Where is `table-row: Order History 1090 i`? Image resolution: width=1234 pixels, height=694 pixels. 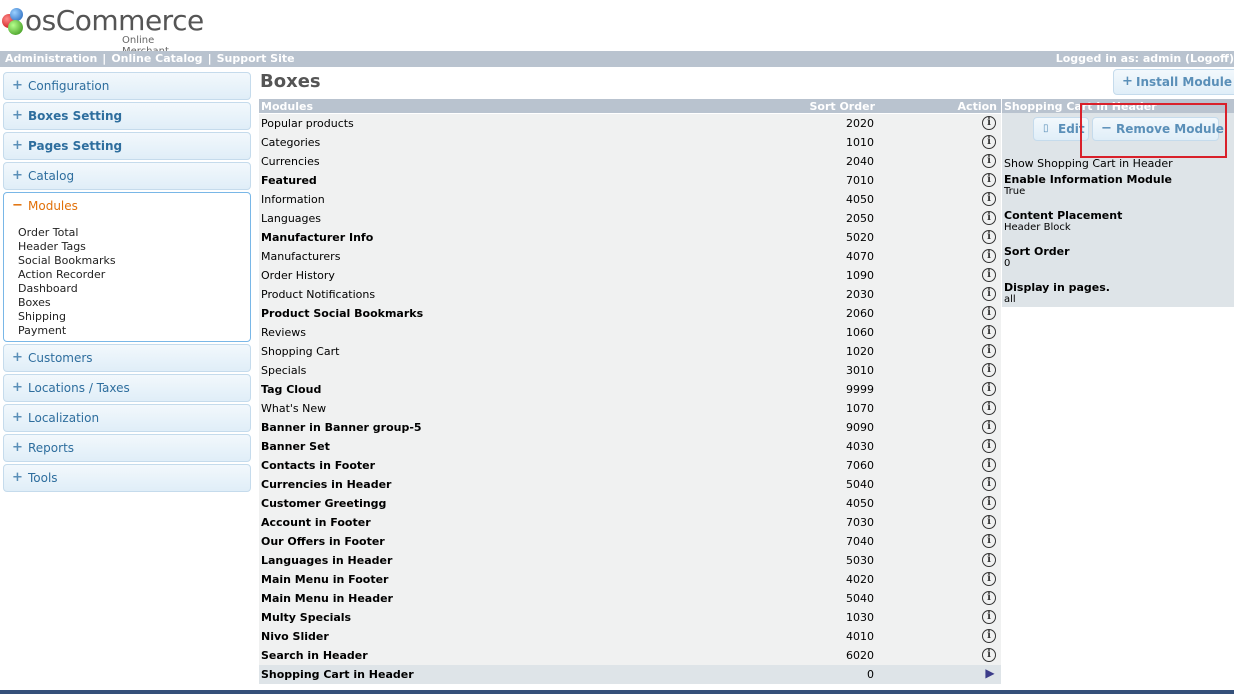 table-row: Order History 1090 i is located at coordinates (630, 275).